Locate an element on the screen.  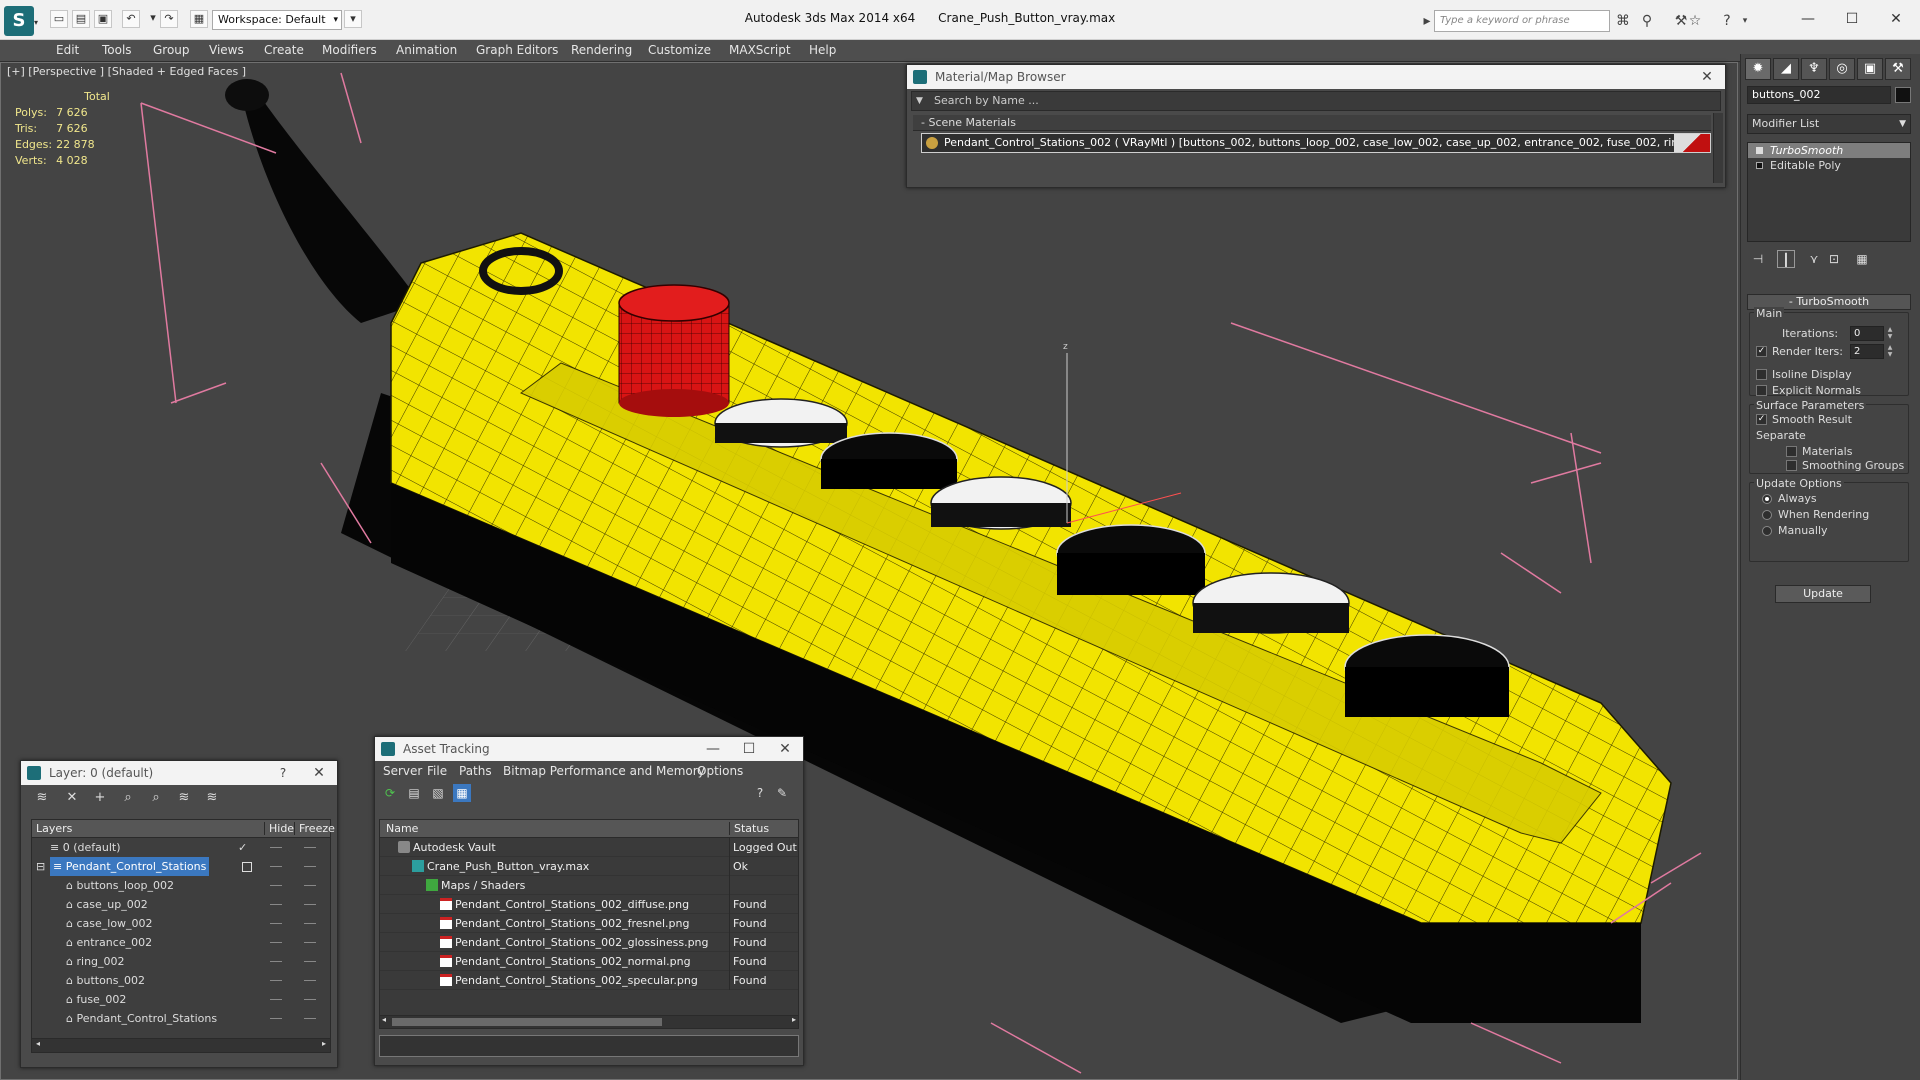
col-hide: Hide is located at coordinates (279, 828).